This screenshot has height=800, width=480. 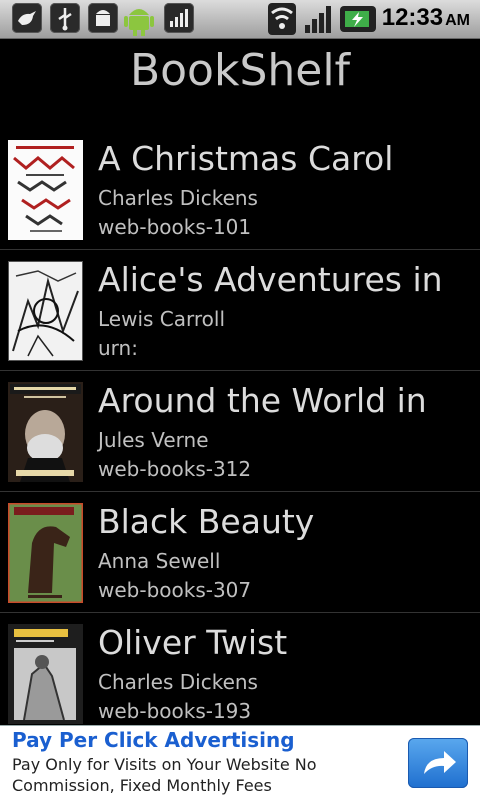 What do you see at coordinates (175, 590) in the screenshot?
I see `book-id: web-books-307` at bounding box center [175, 590].